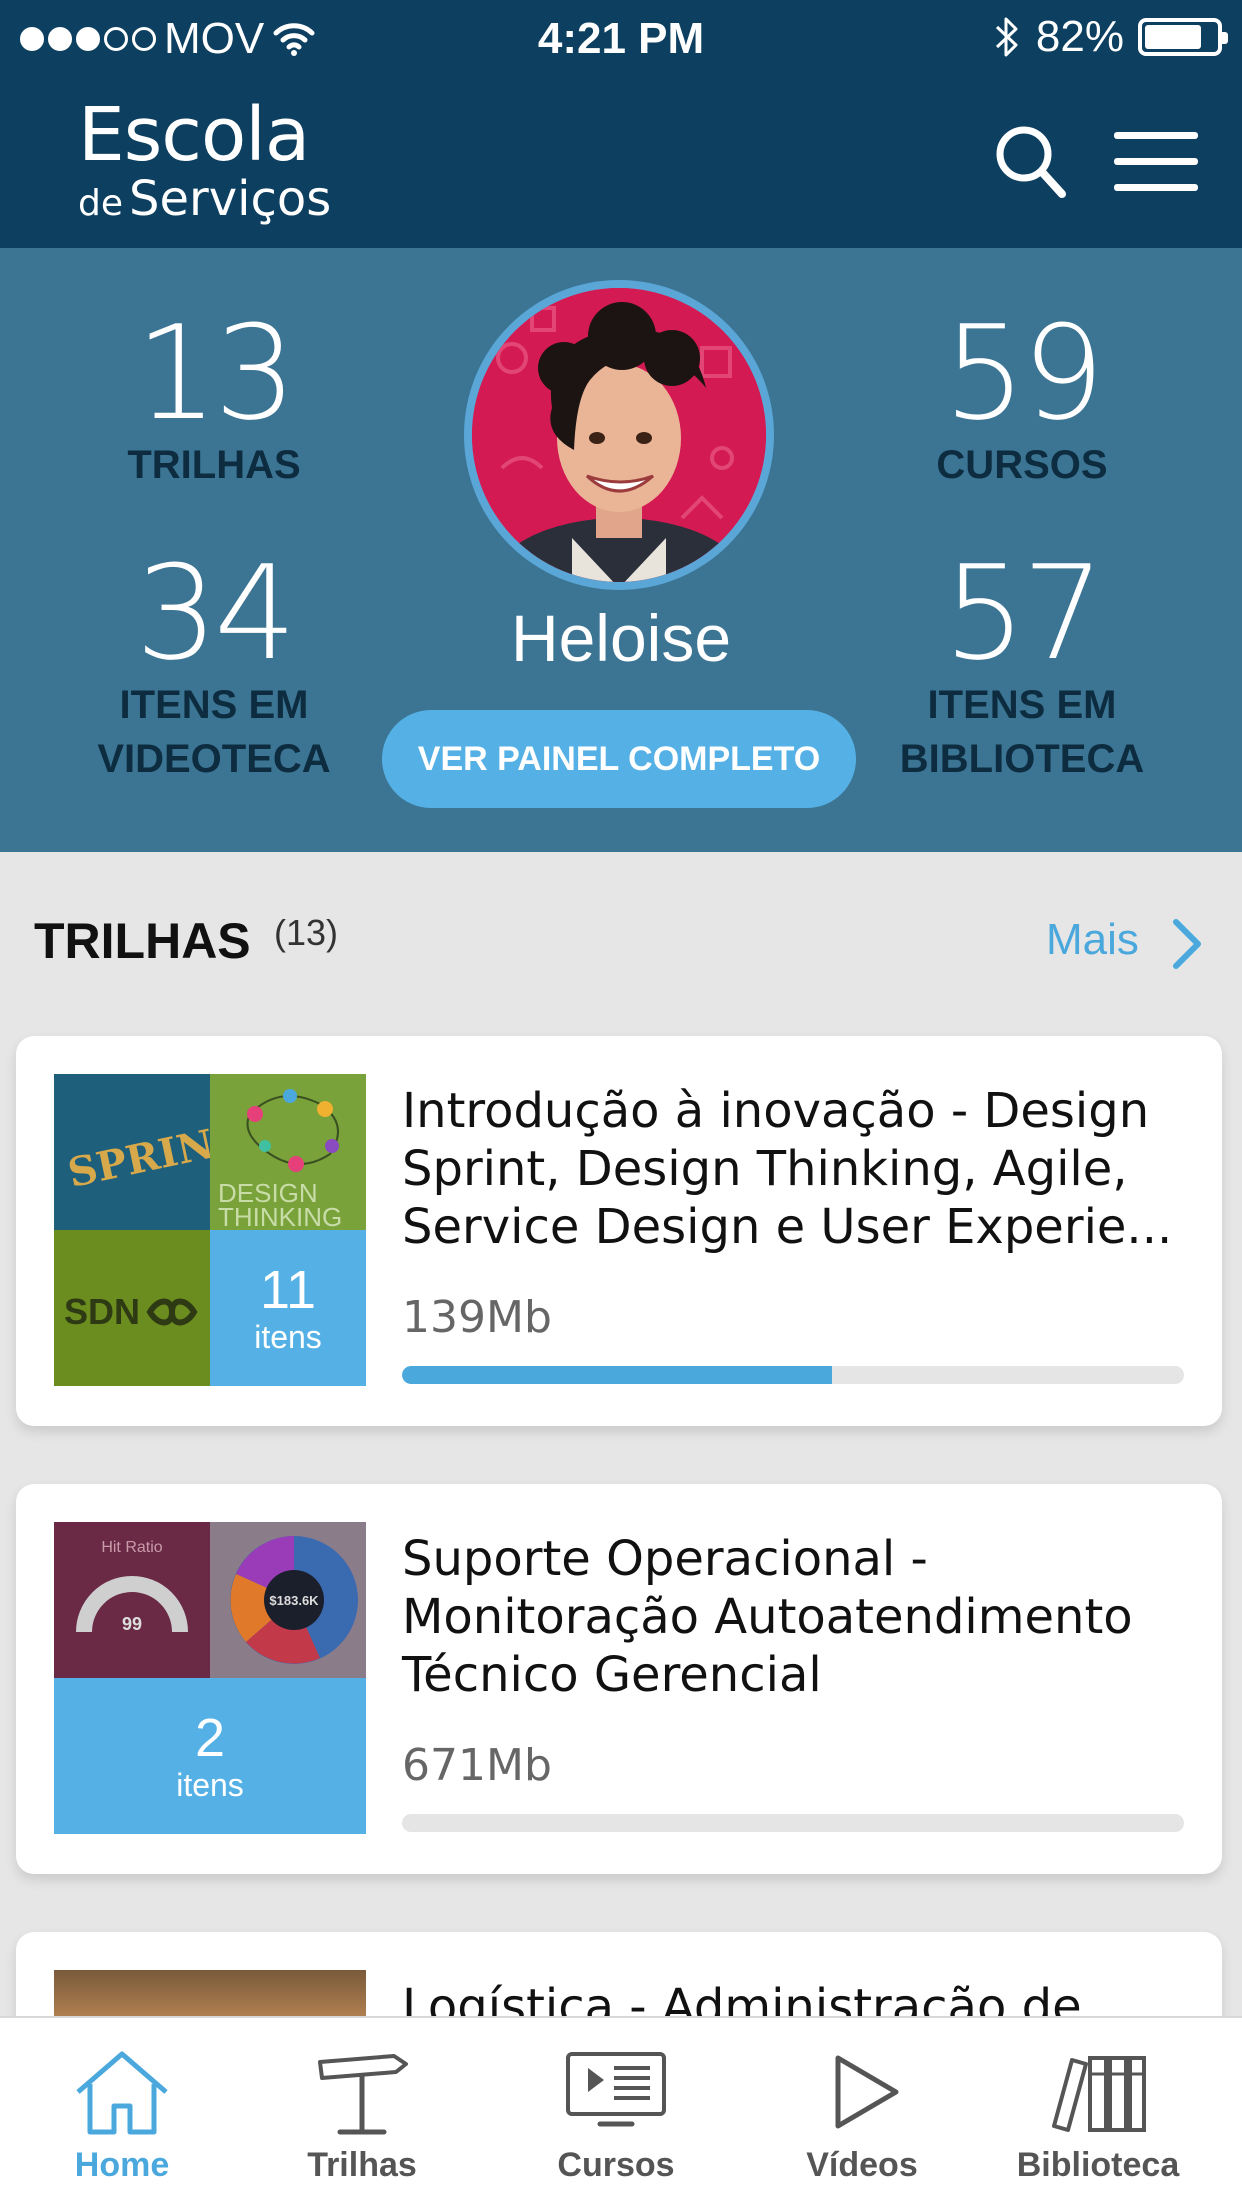  Describe the element at coordinates (122, 2165) in the screenshot. I see `tab-label: Home` at that location.